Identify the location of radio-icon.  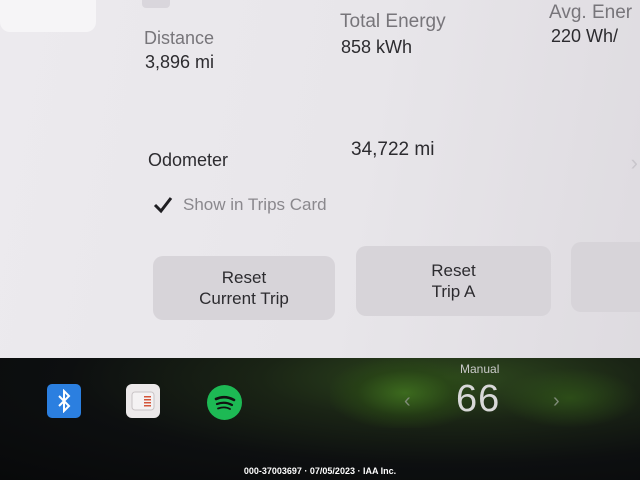
(143, 401).